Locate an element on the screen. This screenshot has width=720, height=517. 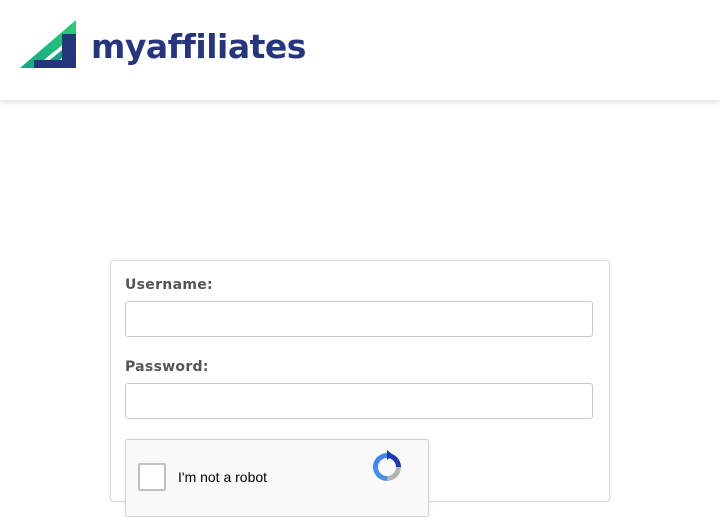
logo-triangle-icon is located at coordinates (48, 44).